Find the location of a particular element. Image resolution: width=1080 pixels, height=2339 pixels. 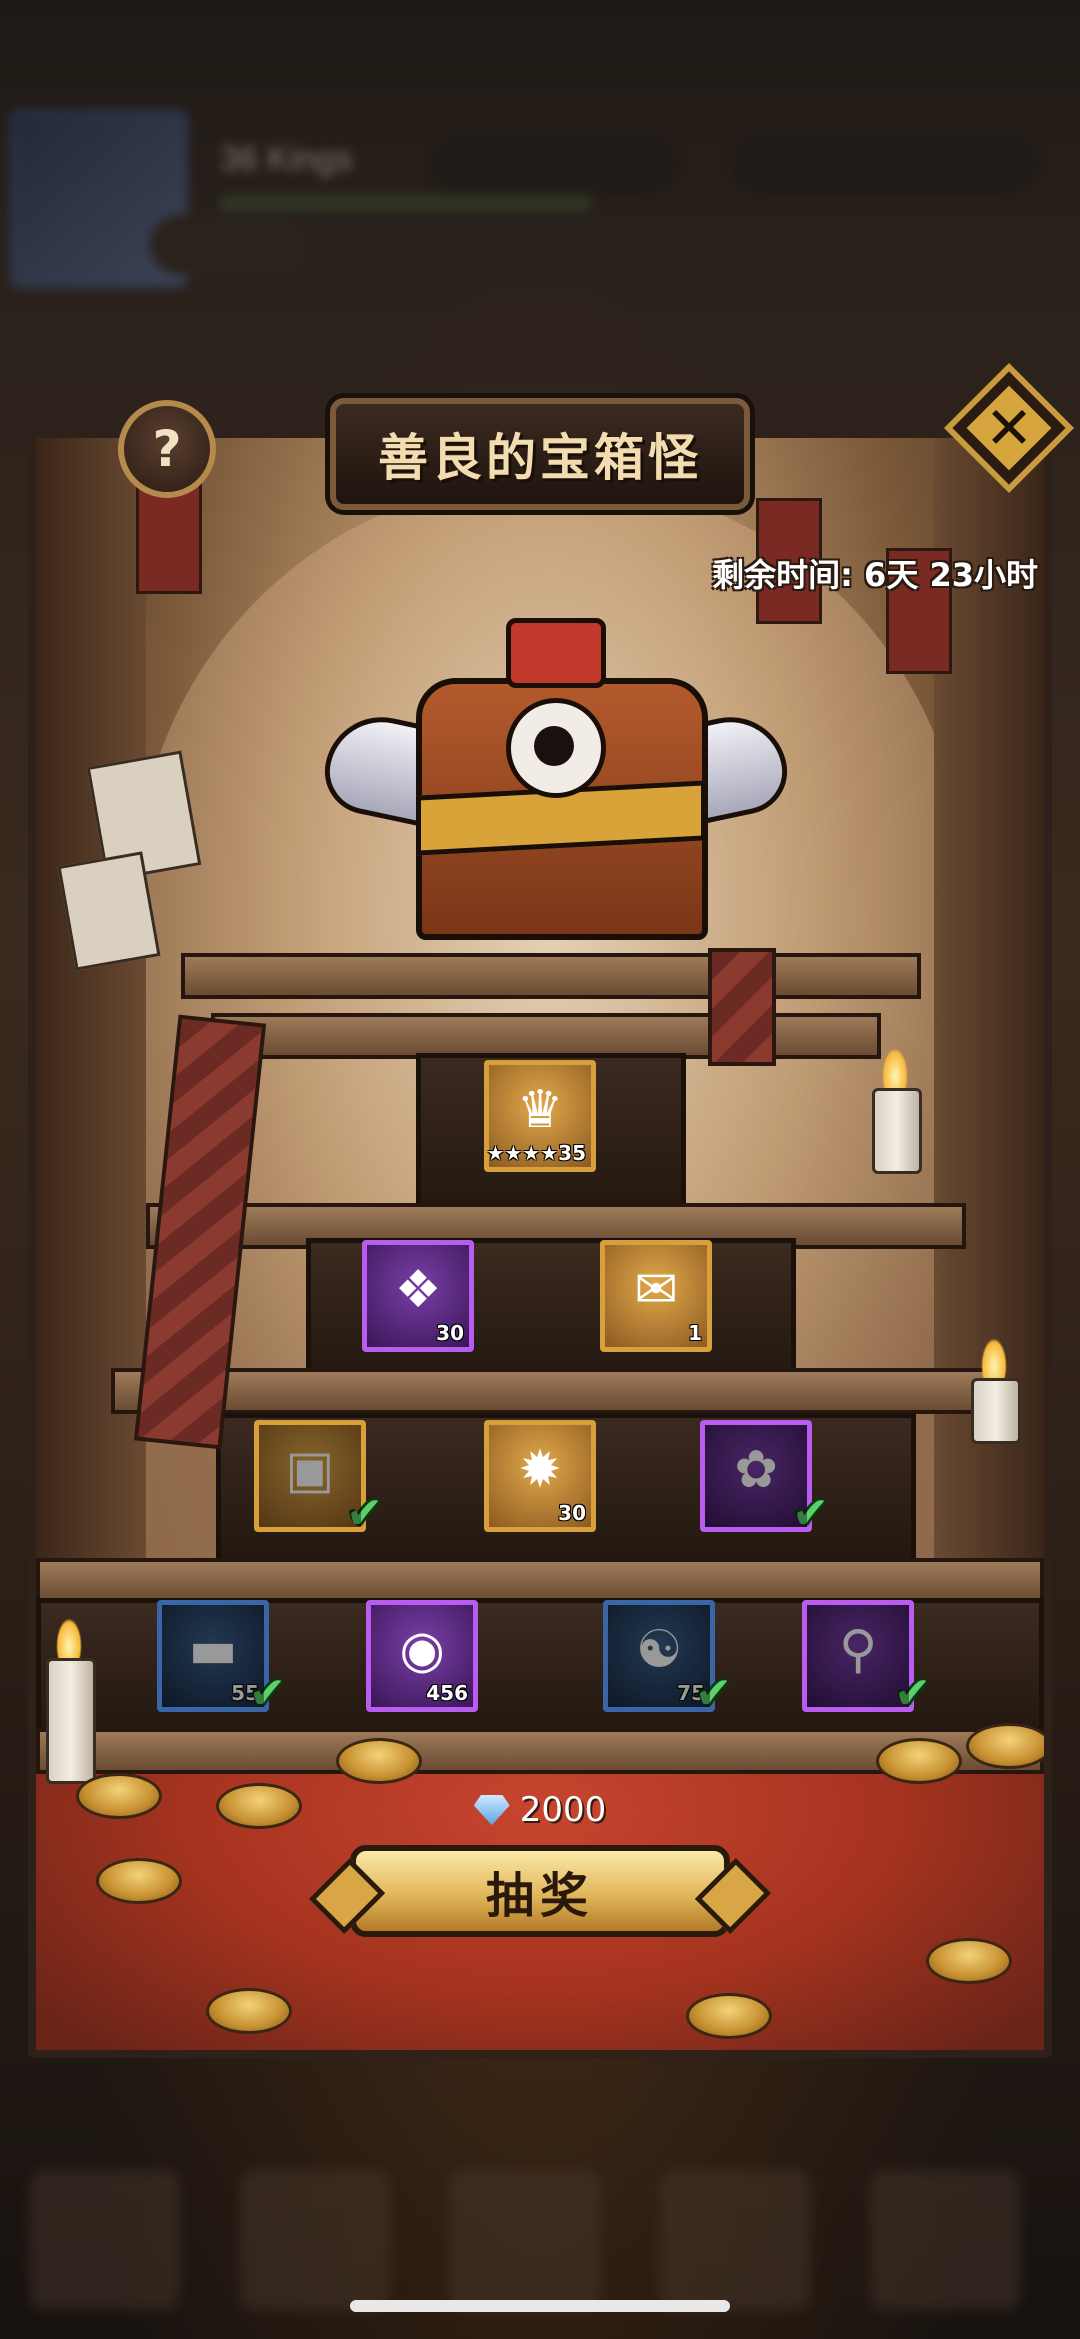

reward-item-r7: ▬ 55 ✔ is located at coordinates (221, 1659).